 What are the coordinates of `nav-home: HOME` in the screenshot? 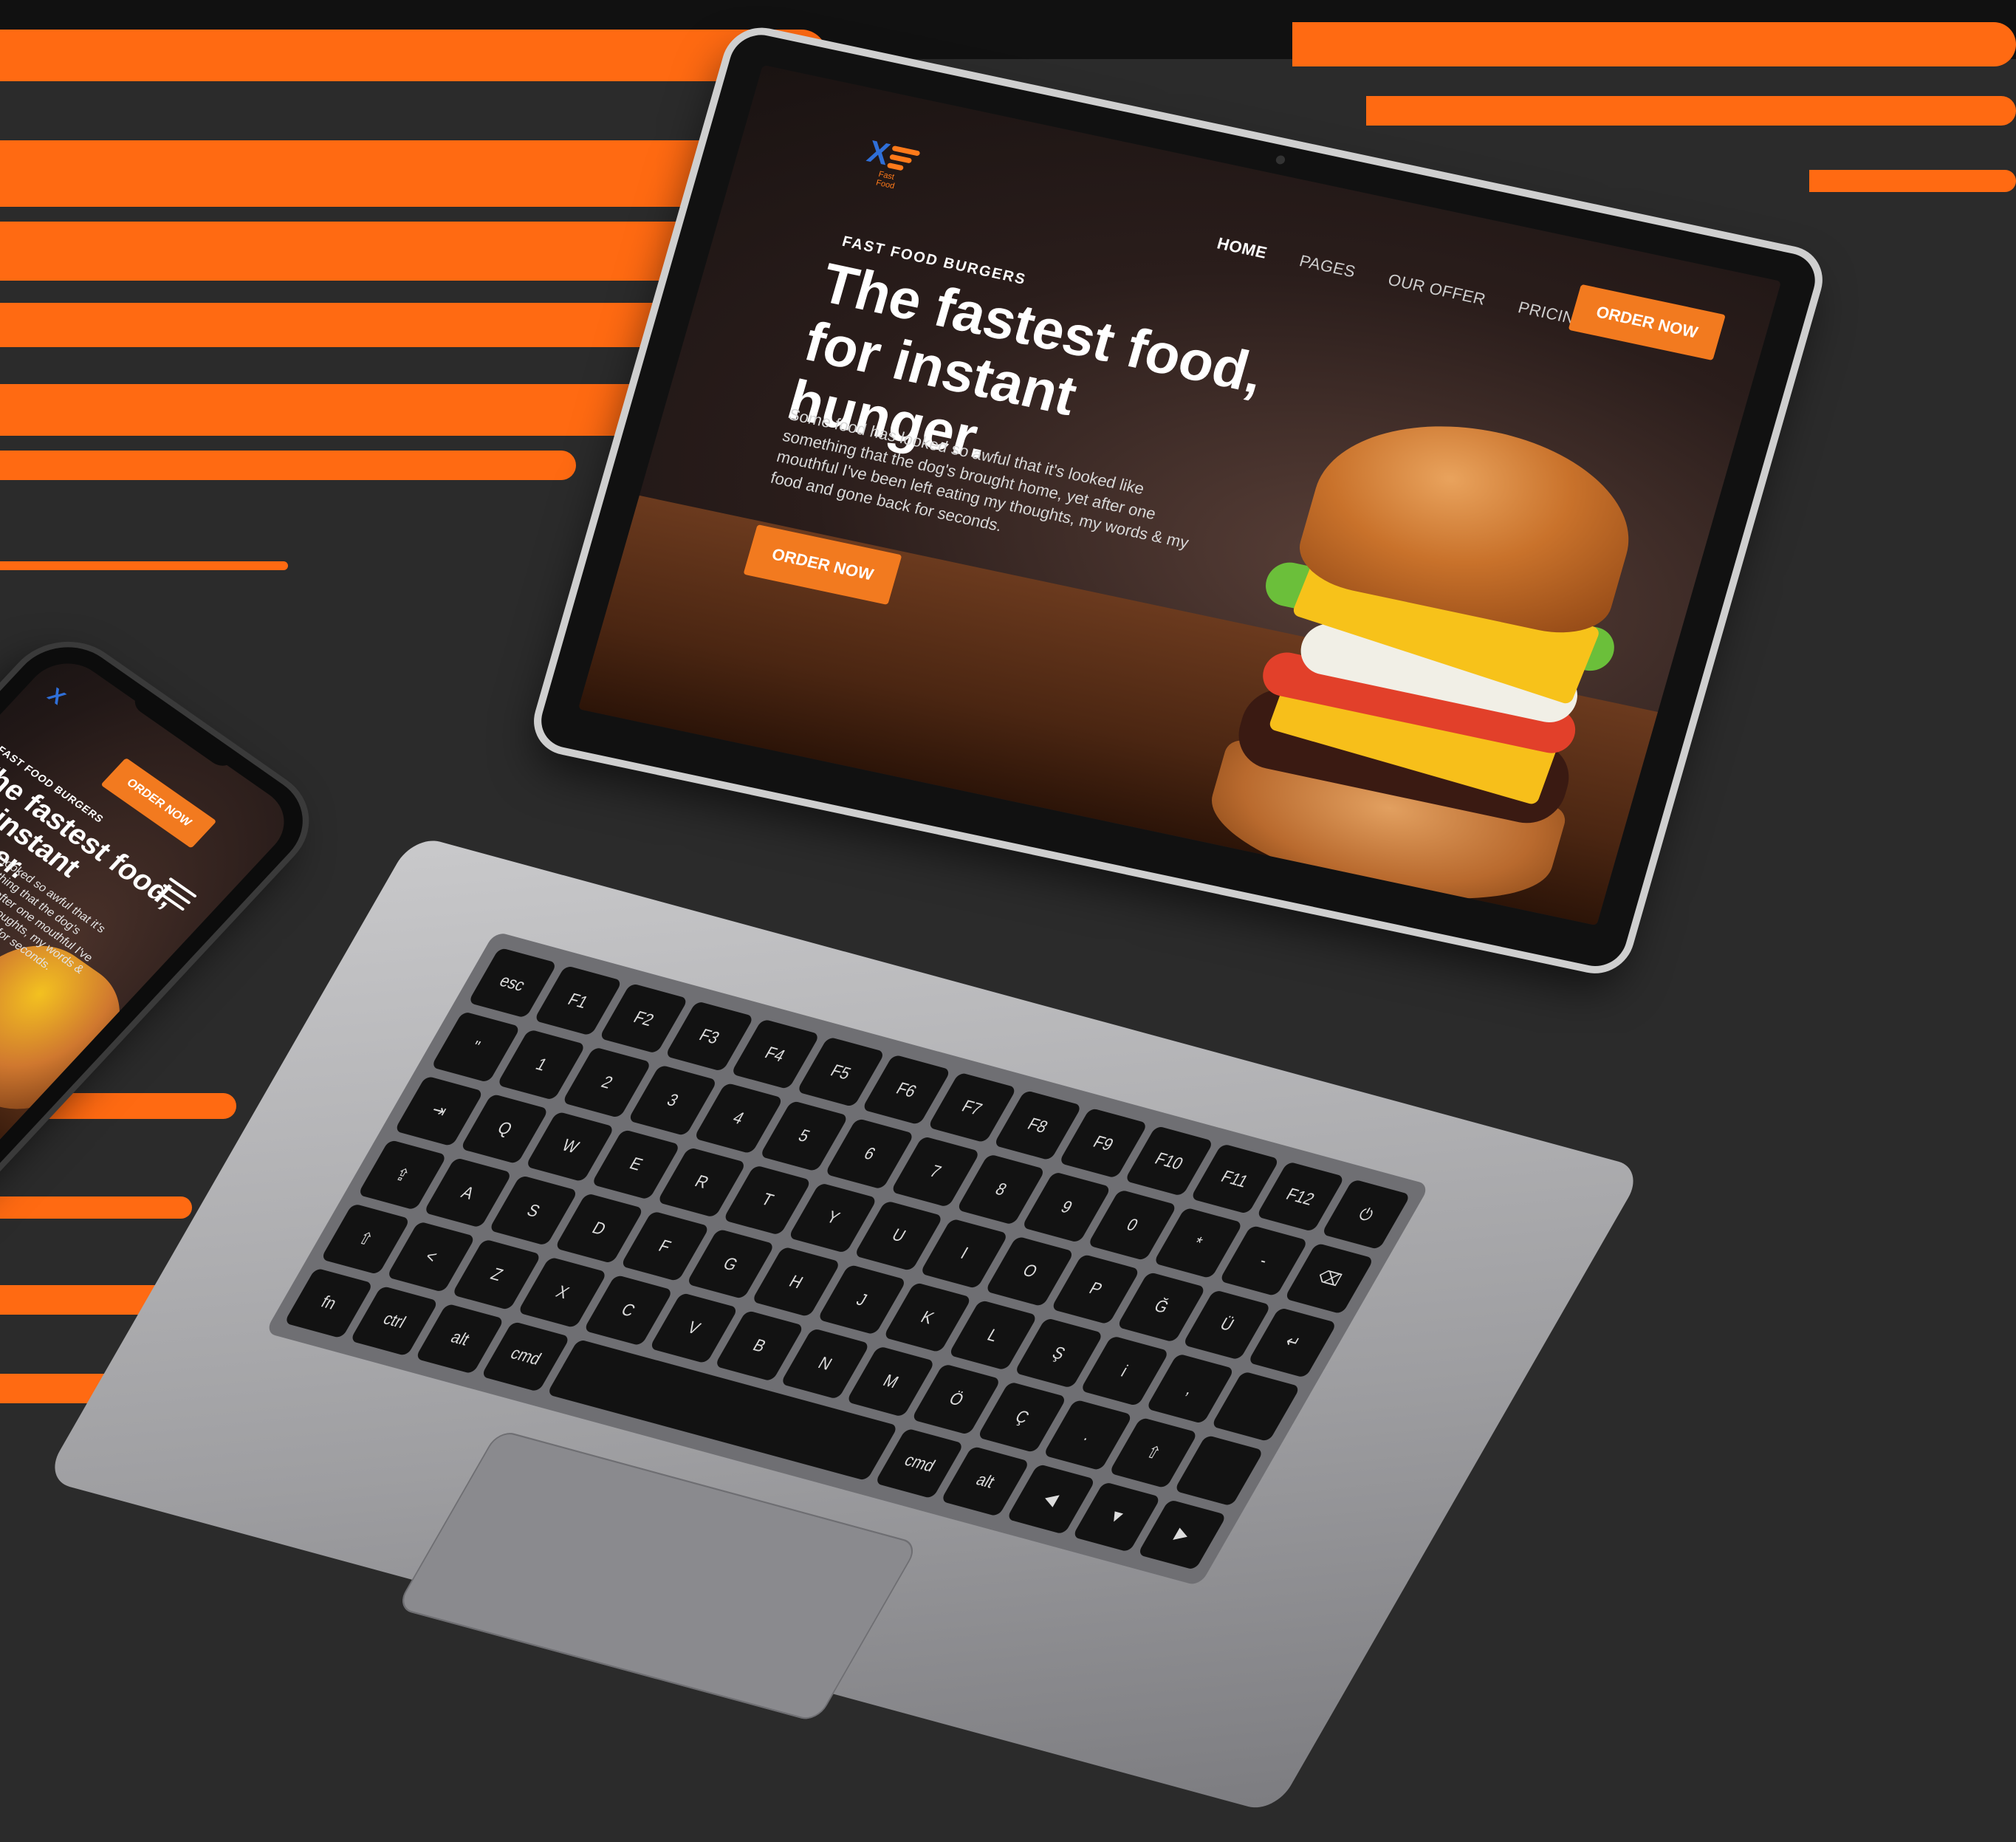 It's located at (1242, 248).